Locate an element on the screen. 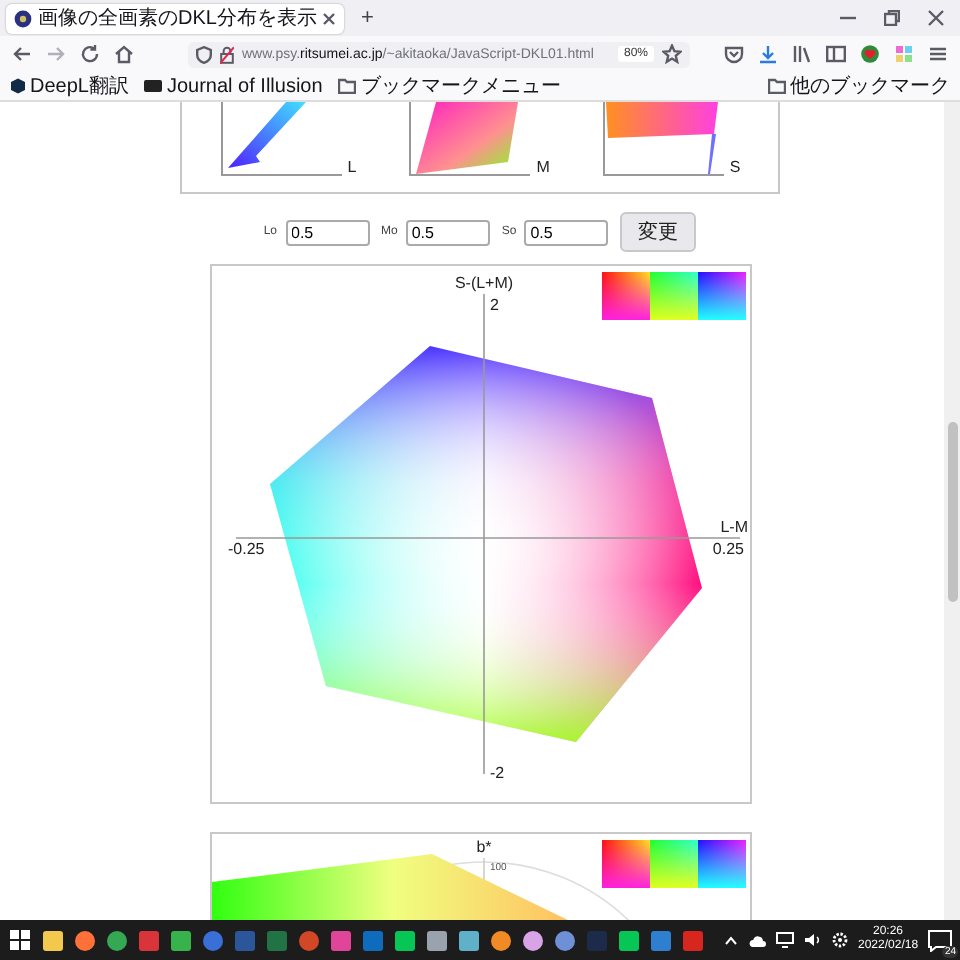  lock-icon is located at coordinates (227, 54).